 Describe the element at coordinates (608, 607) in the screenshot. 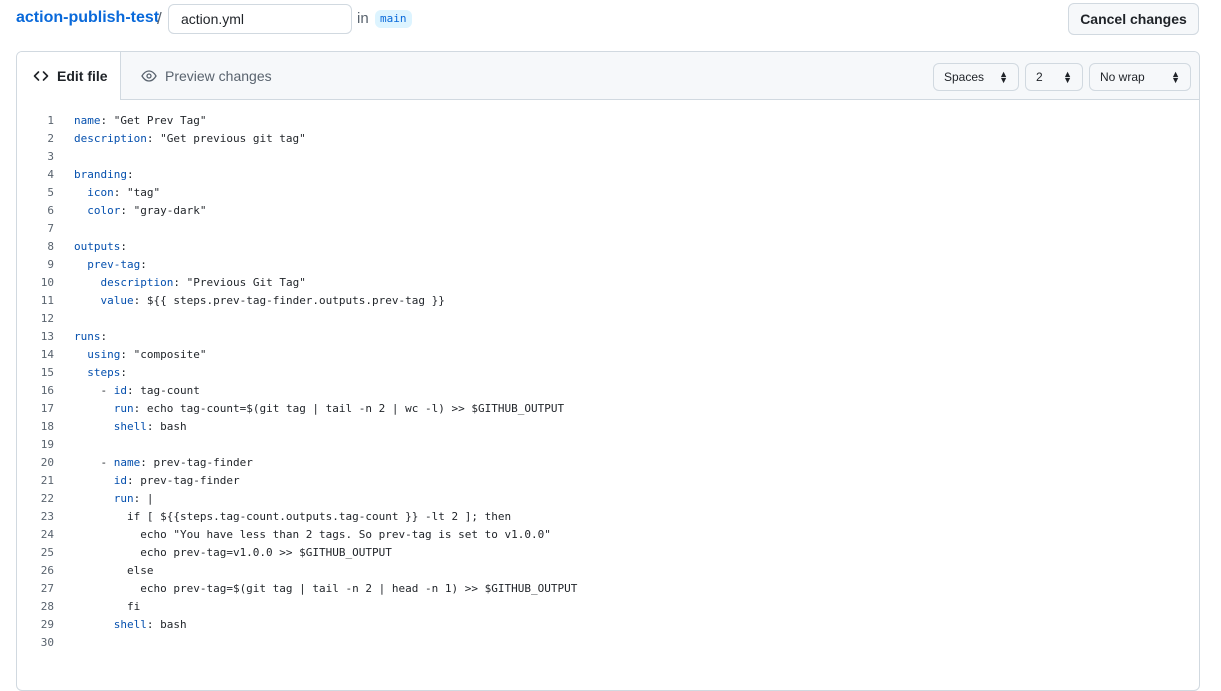

I see `code-line: 28 fi` at that location.